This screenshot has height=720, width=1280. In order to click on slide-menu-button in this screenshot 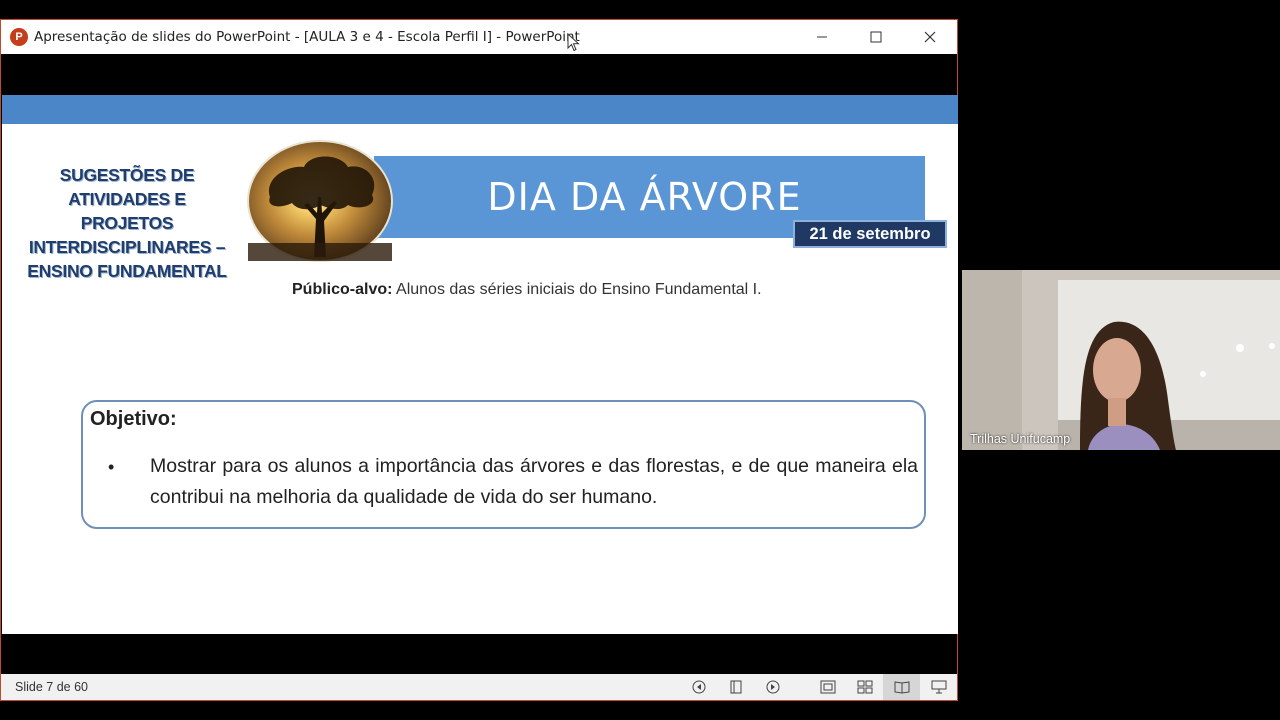, I will do `click(735, 687)`.